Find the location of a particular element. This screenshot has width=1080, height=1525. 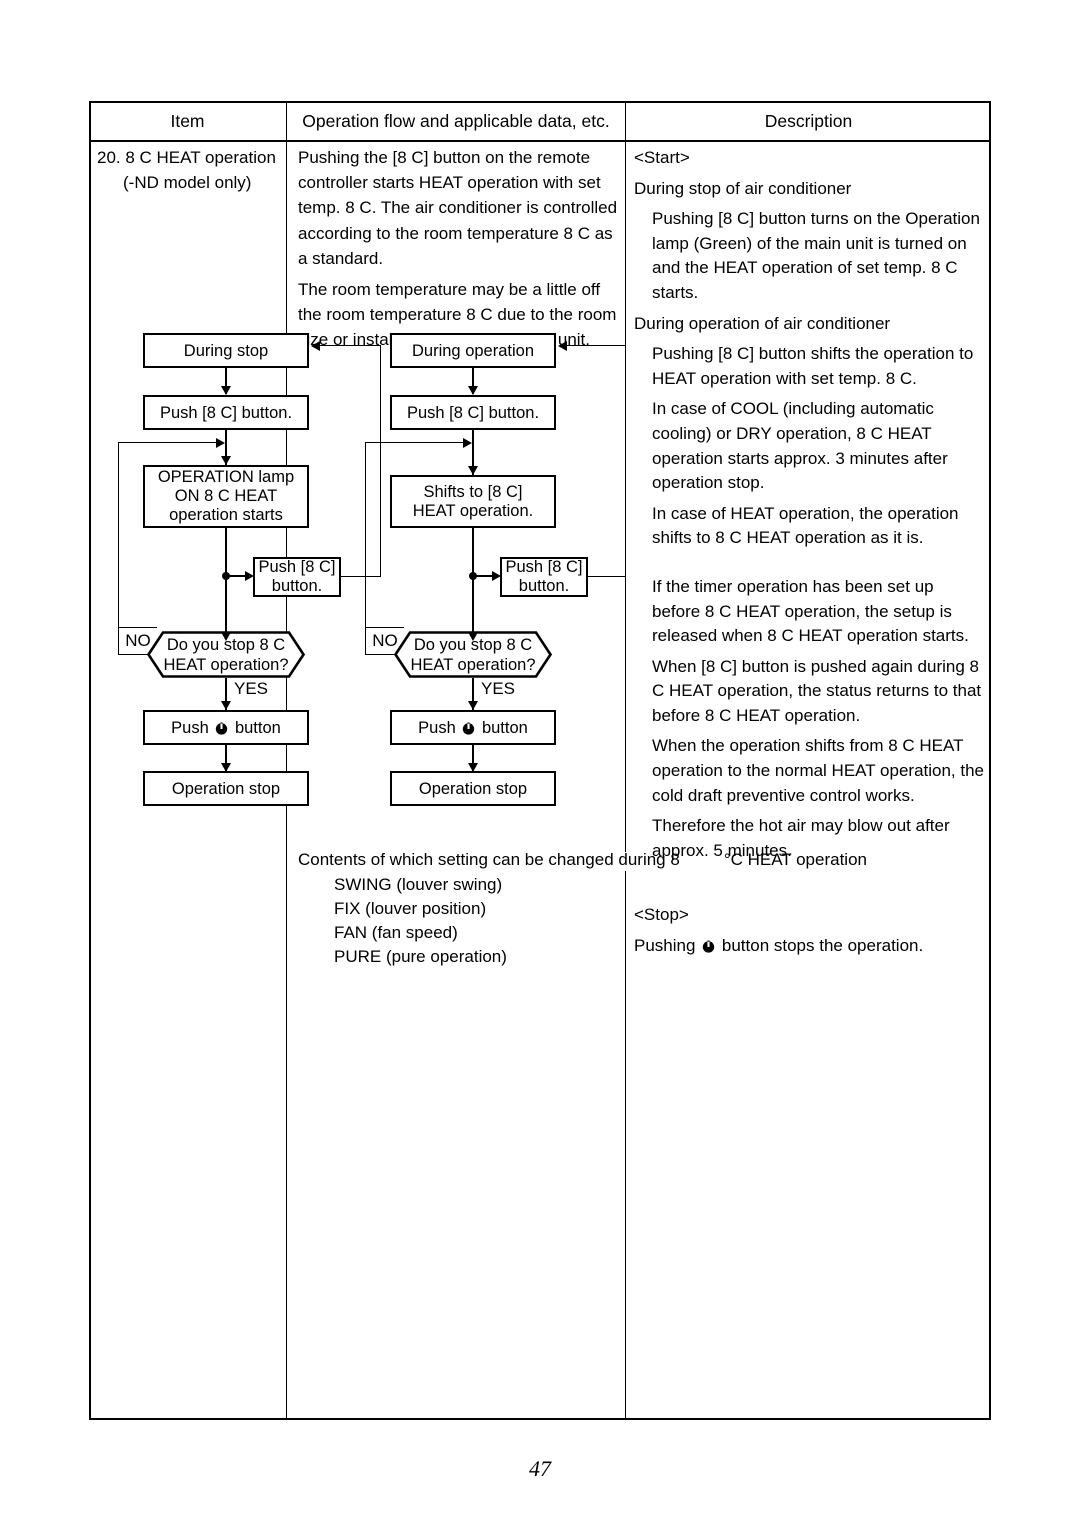

flow-right-push-button-label: Push [8 C] button. is located at coordinates (473, 412).